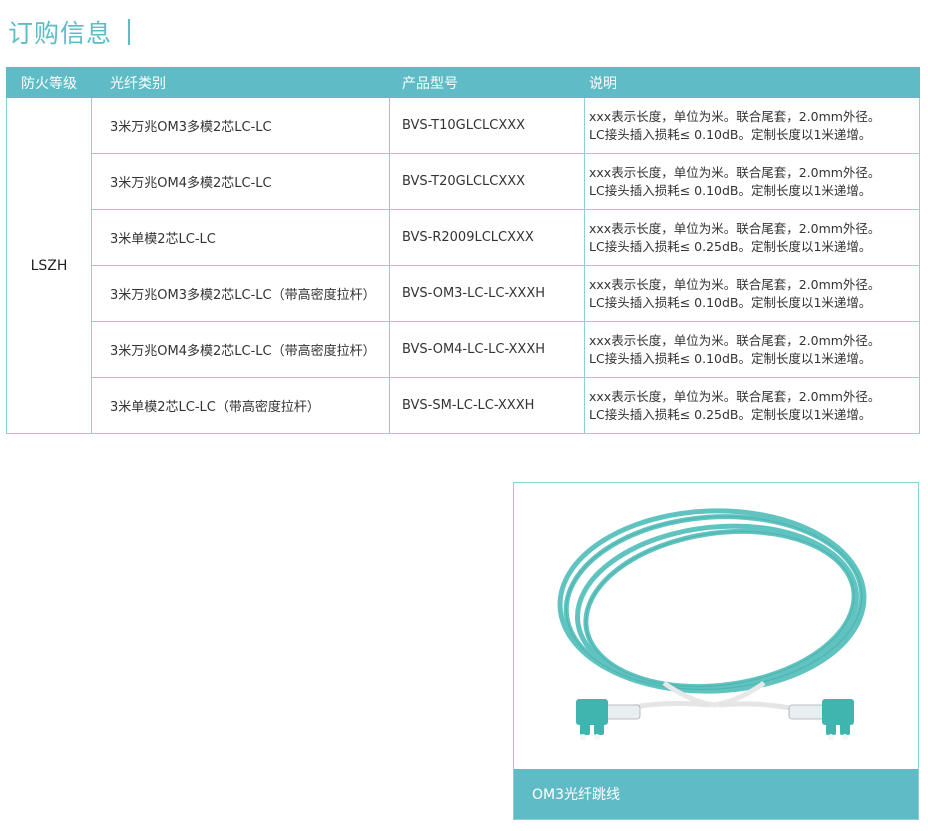 The width and height of the screenshot is (928, 831). I want to click on right-connector-icon, so click(821, 719).